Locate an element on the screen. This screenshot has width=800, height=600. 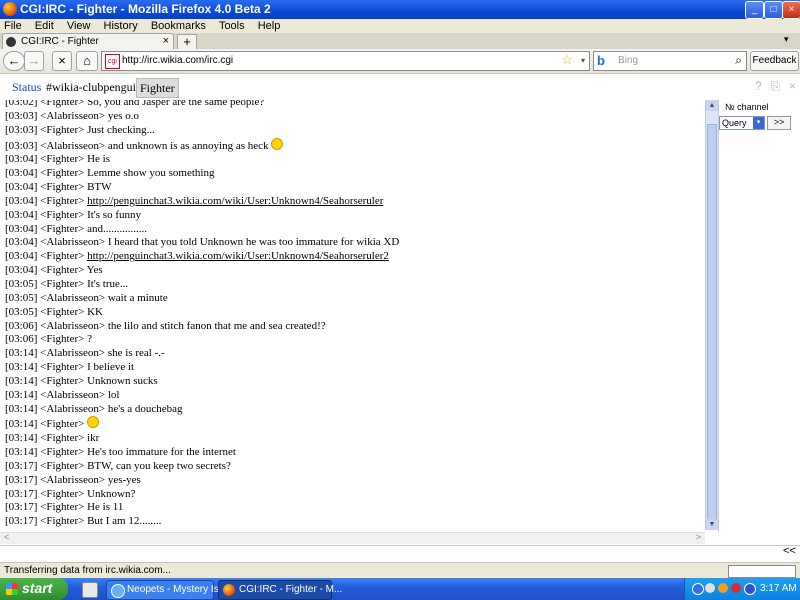
wink-emoticon-icon is located at coordinates (277, 143).